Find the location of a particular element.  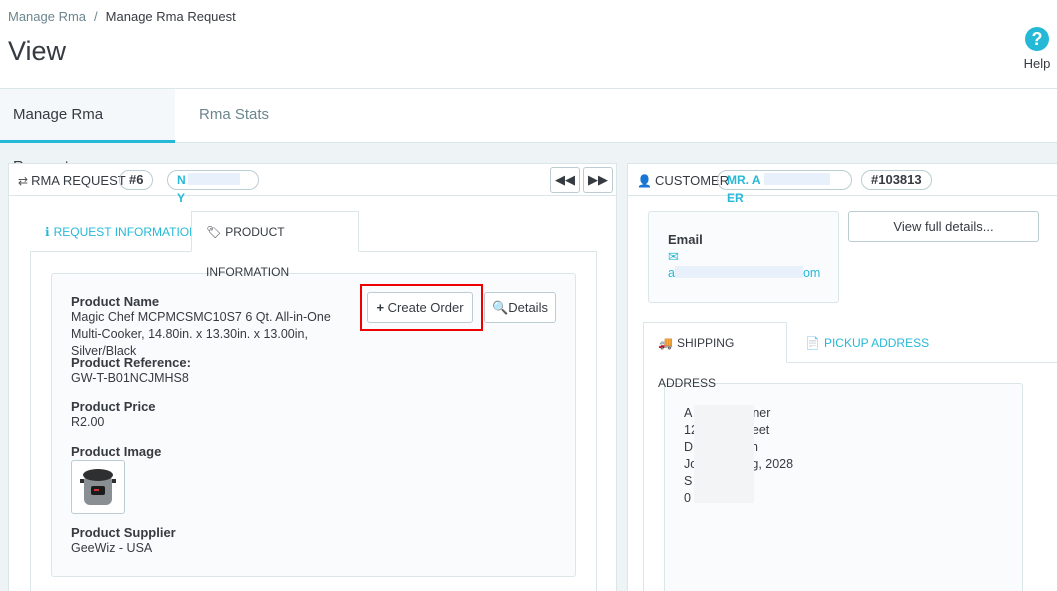

help-button: ? Help is located at coordinates (1037, 49).